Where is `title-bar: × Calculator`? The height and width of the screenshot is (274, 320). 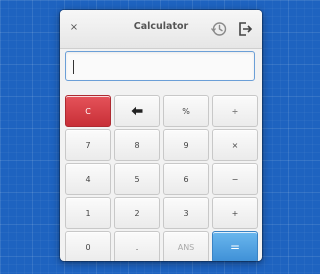
title-bar: × Calculator is located at coordinates (161, 29).